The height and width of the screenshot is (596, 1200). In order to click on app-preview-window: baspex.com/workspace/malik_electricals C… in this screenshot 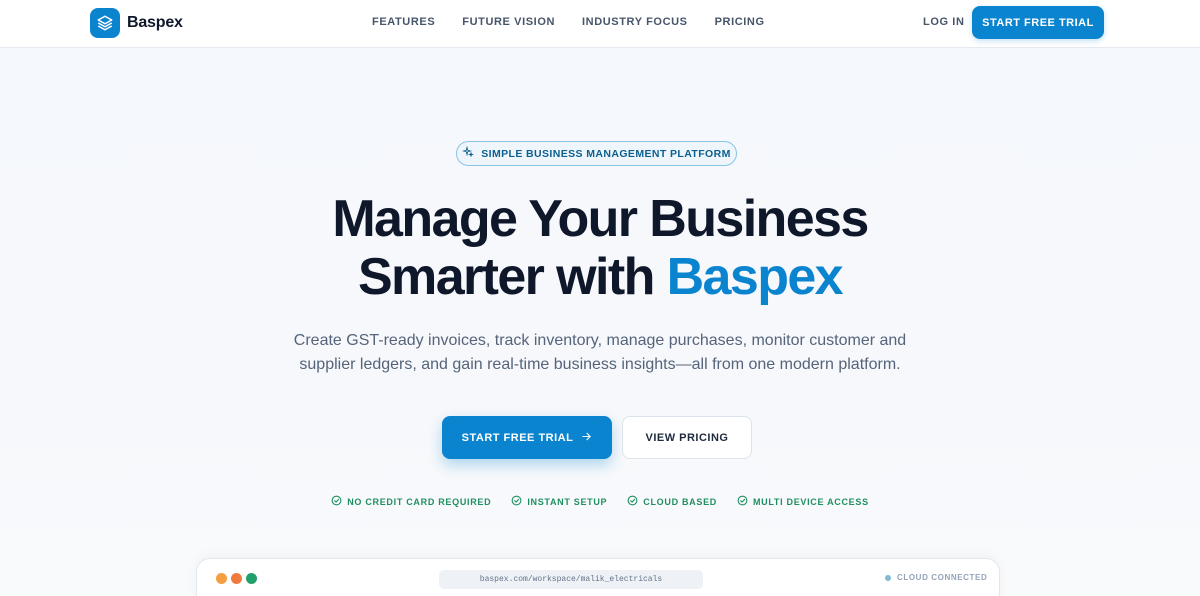, I will do `click(598, 577)`.